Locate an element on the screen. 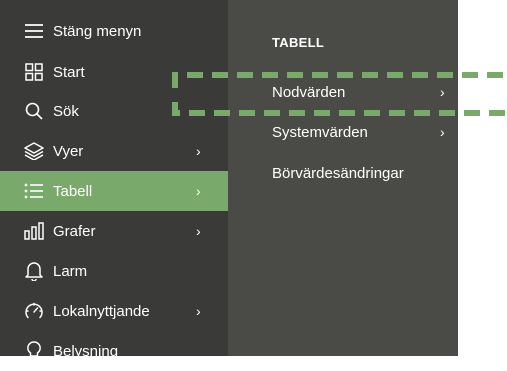 This screenshot has width=507, height=371. nav-label: Larm is located at coordinates (70, 271).